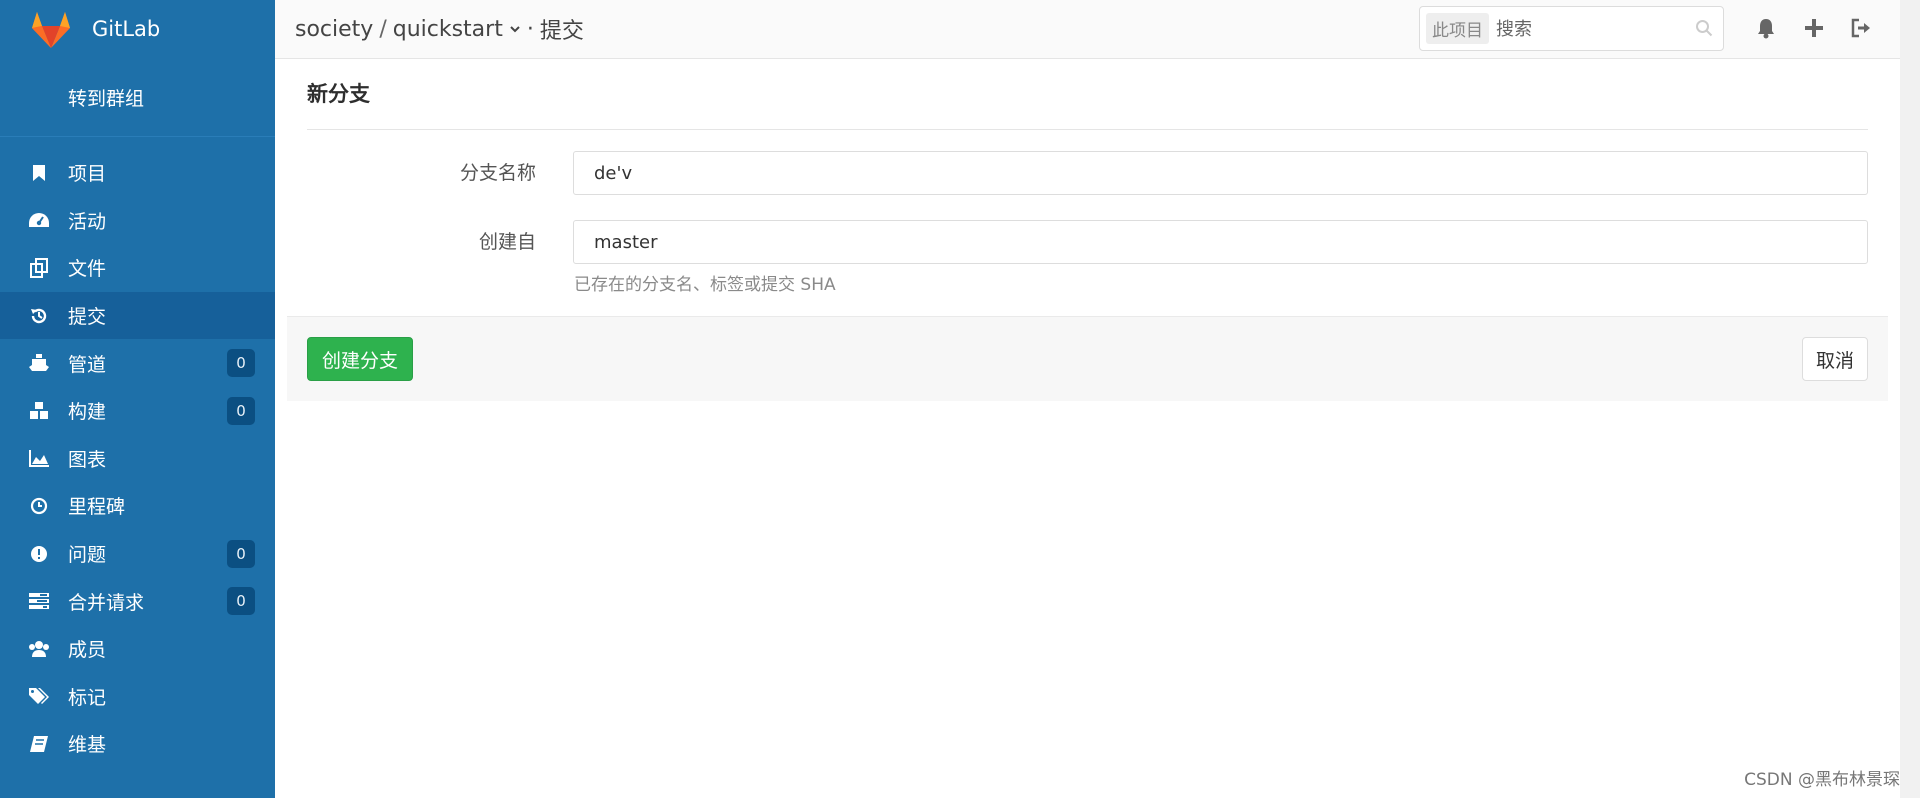  What do you see at coordinates (705, 285) in the screenshot?
I see `create-from-help-text: 已存在的分支名、标签或提交 SHA` at bounding box center [705, 285].